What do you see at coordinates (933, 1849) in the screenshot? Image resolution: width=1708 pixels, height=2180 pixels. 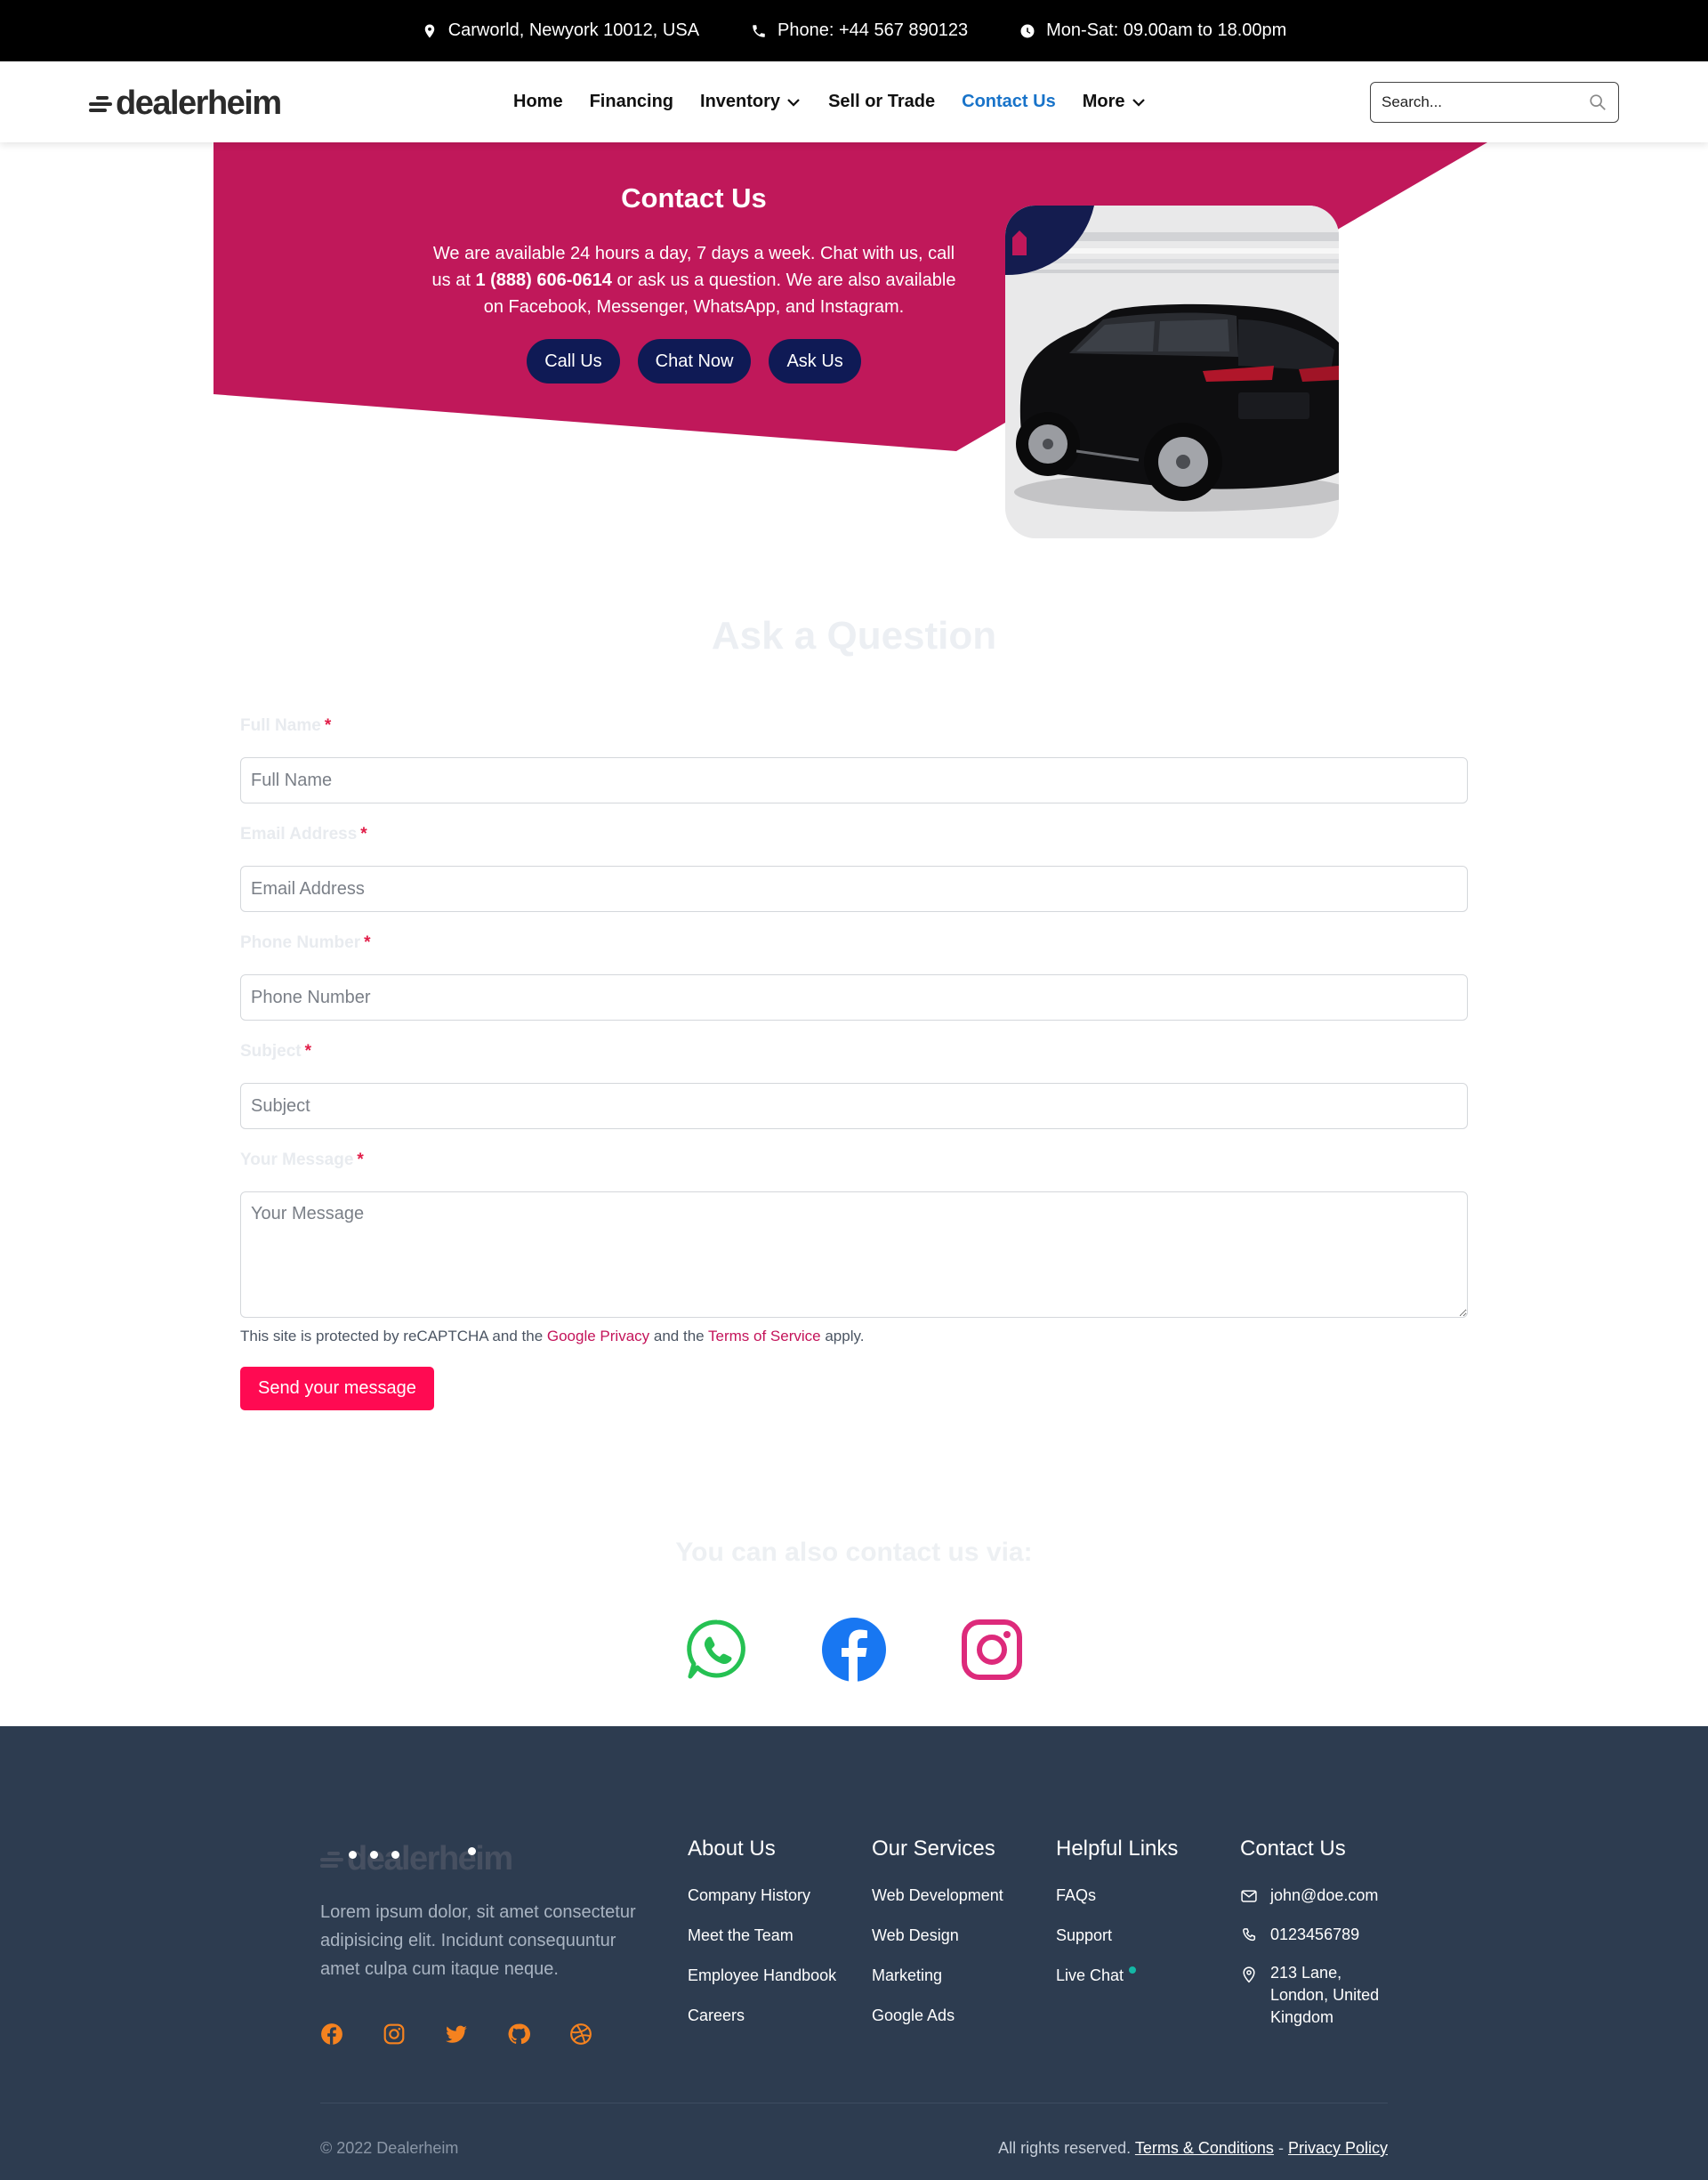 I see `footer-col-title: Our Services` at bounding box center [933, 1849].